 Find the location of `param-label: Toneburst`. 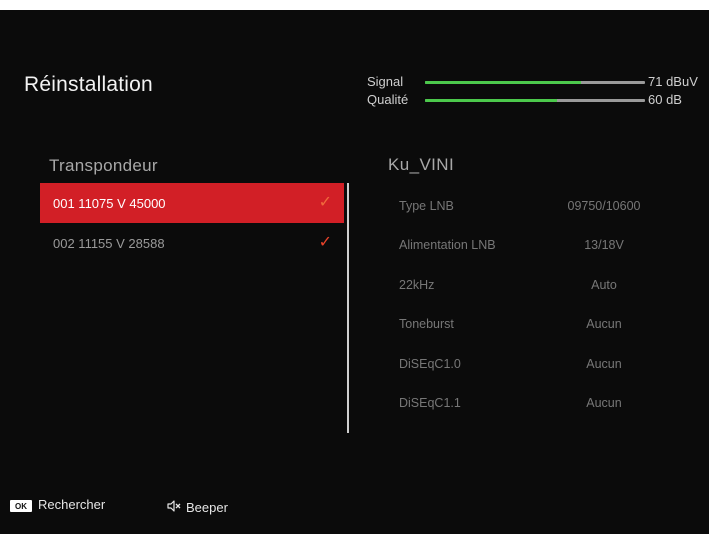

param-label: Toneburst is located at coordinates (426, 324).